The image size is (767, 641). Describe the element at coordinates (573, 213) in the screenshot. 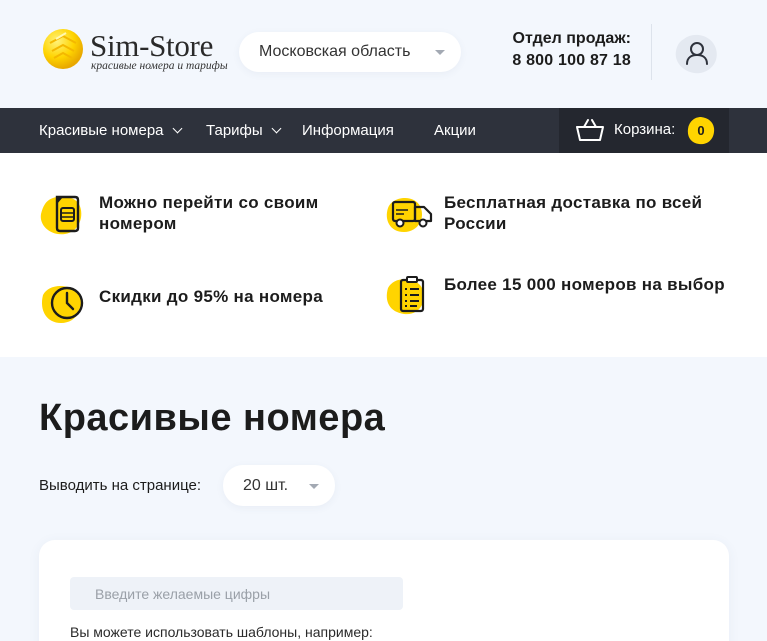

I see `feature-text: Бесплатная доставка по всей России` at that location.